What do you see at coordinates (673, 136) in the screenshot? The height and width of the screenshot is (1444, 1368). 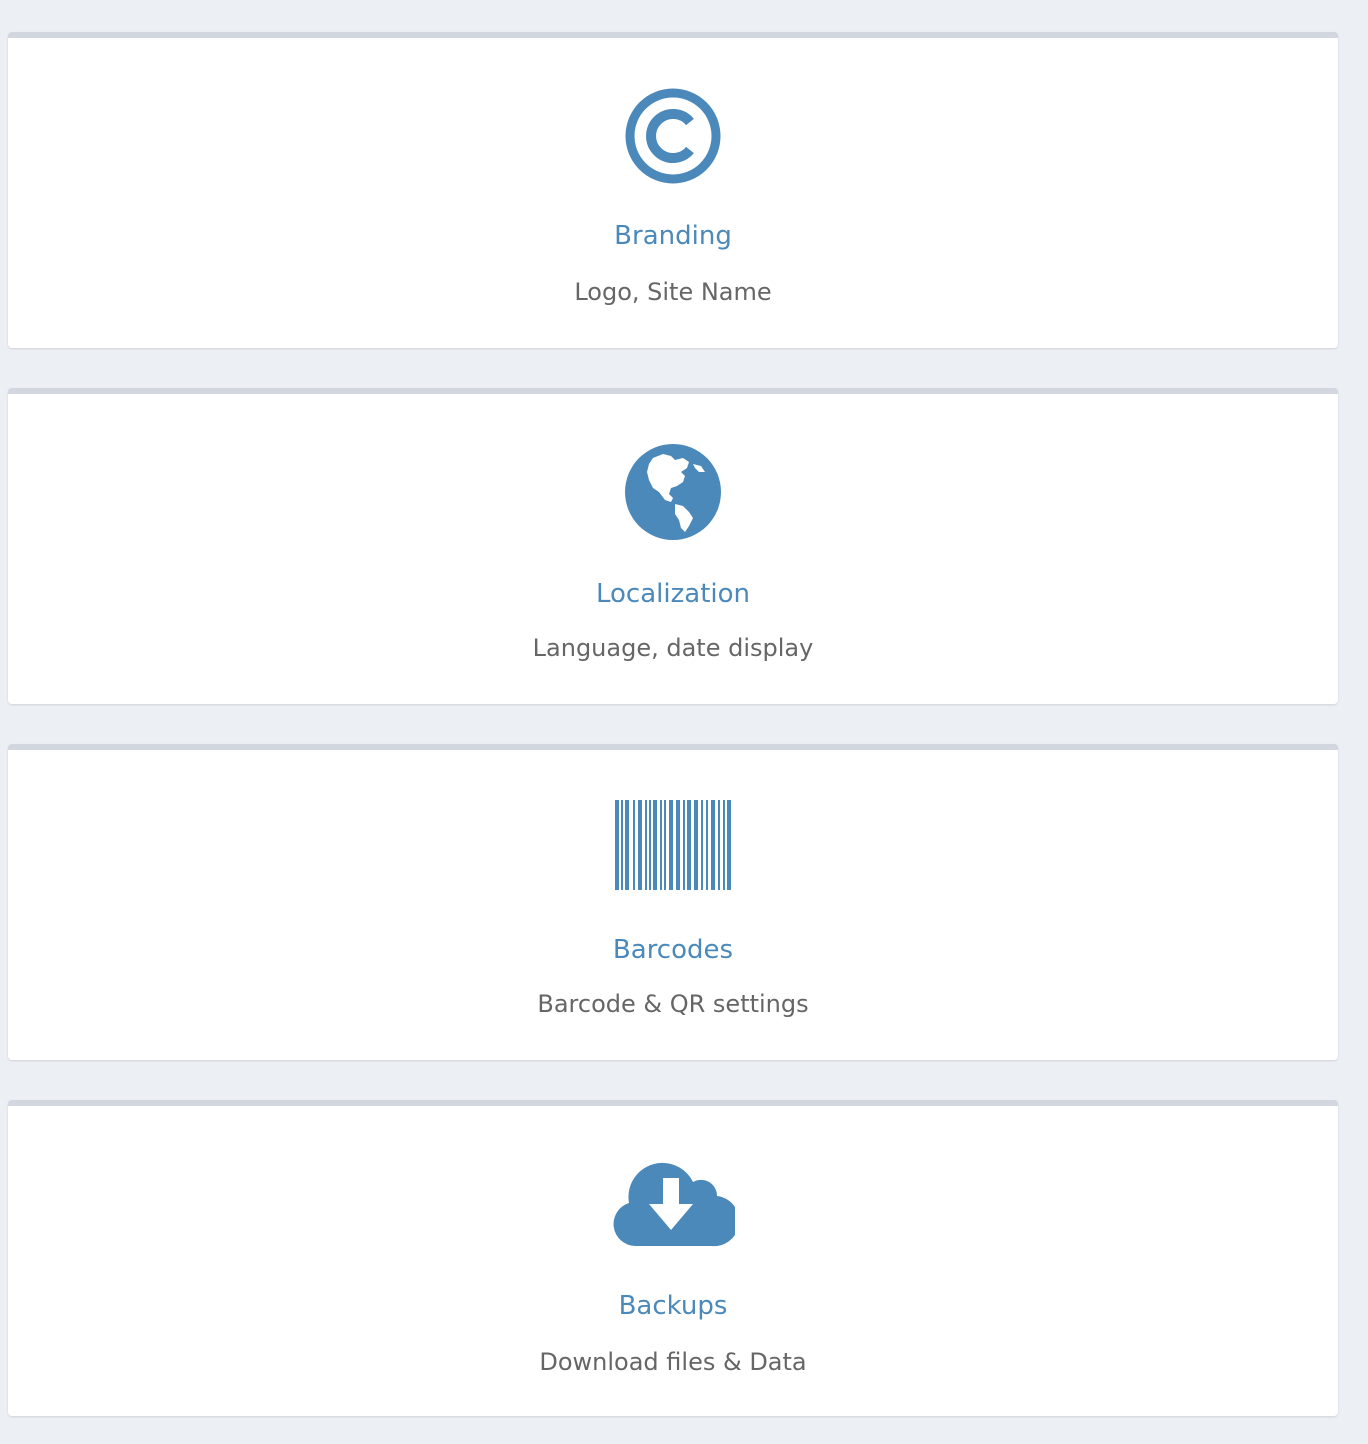 I see `copyright-icon` at bounding box center [673, 136].